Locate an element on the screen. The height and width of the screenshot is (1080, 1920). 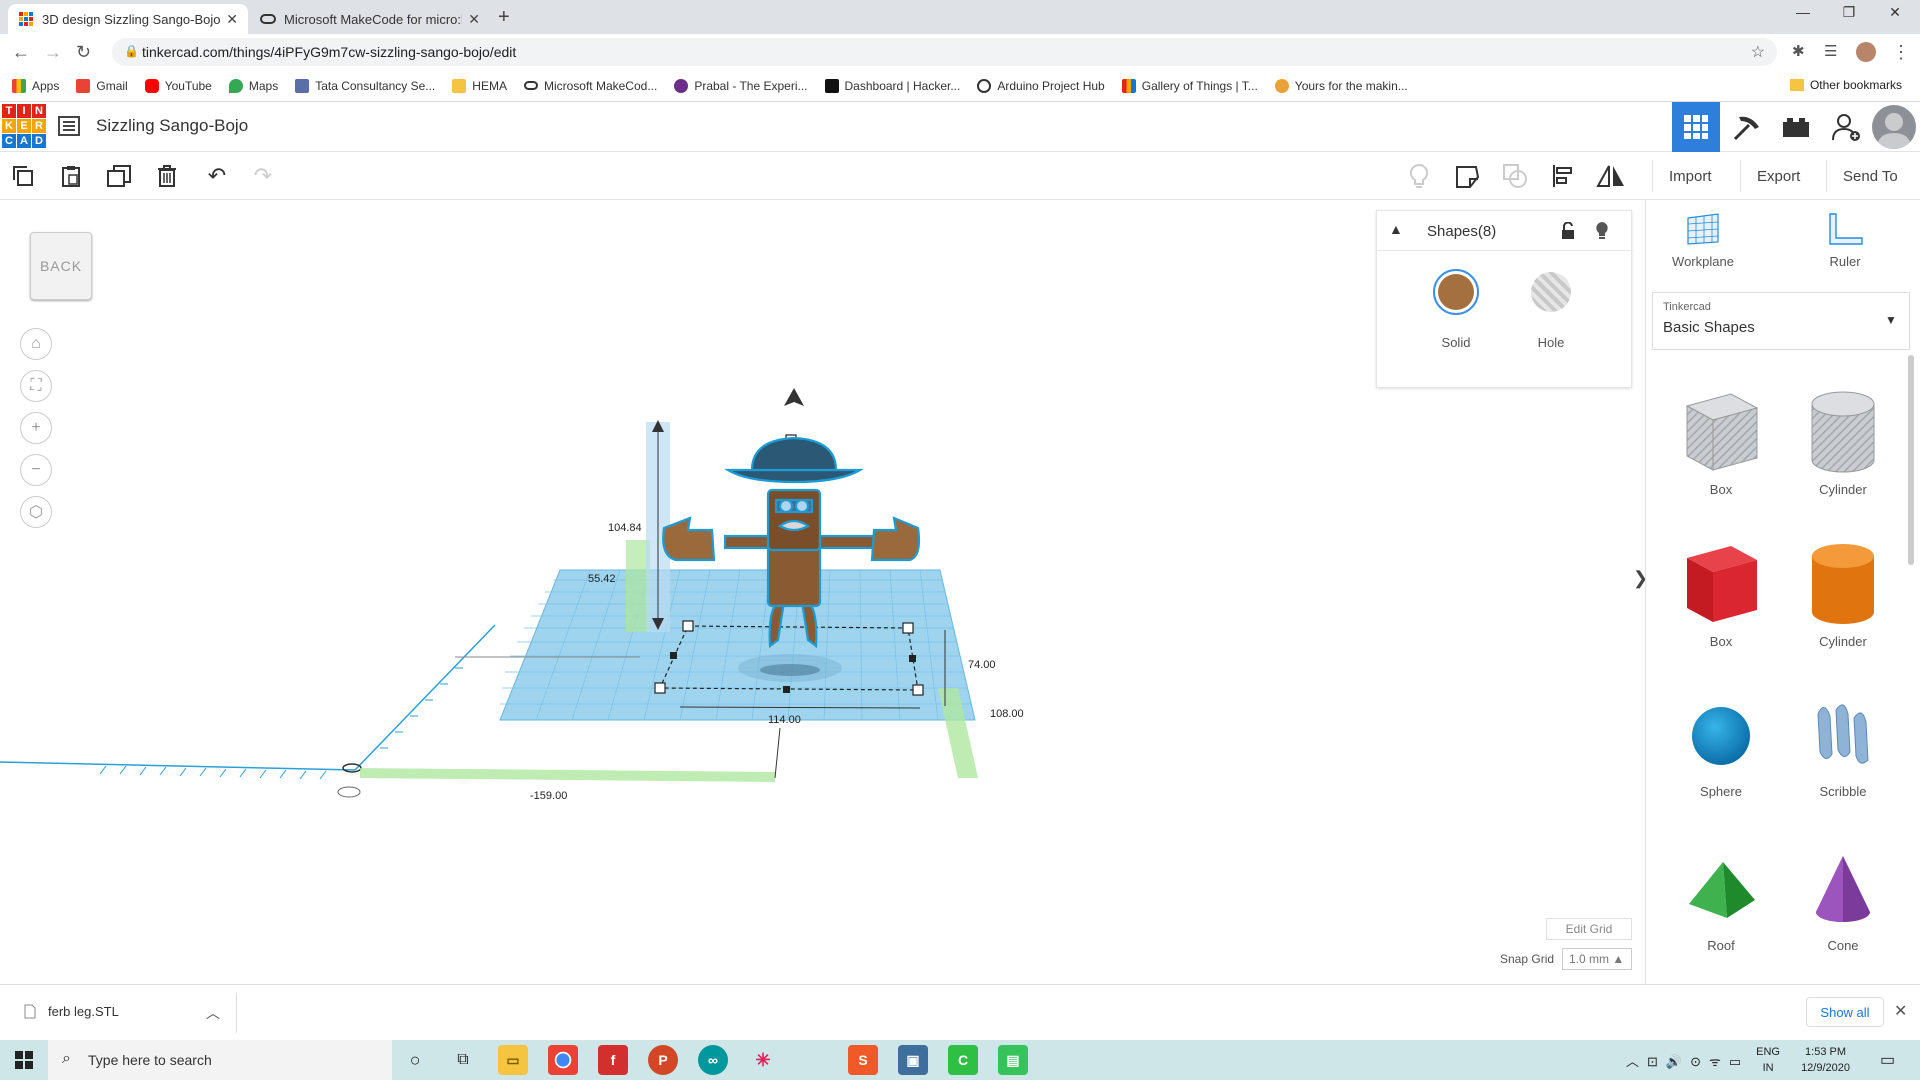
bookmark-arduino: Arduino Project Hub is located at coordinates (1041, 85).